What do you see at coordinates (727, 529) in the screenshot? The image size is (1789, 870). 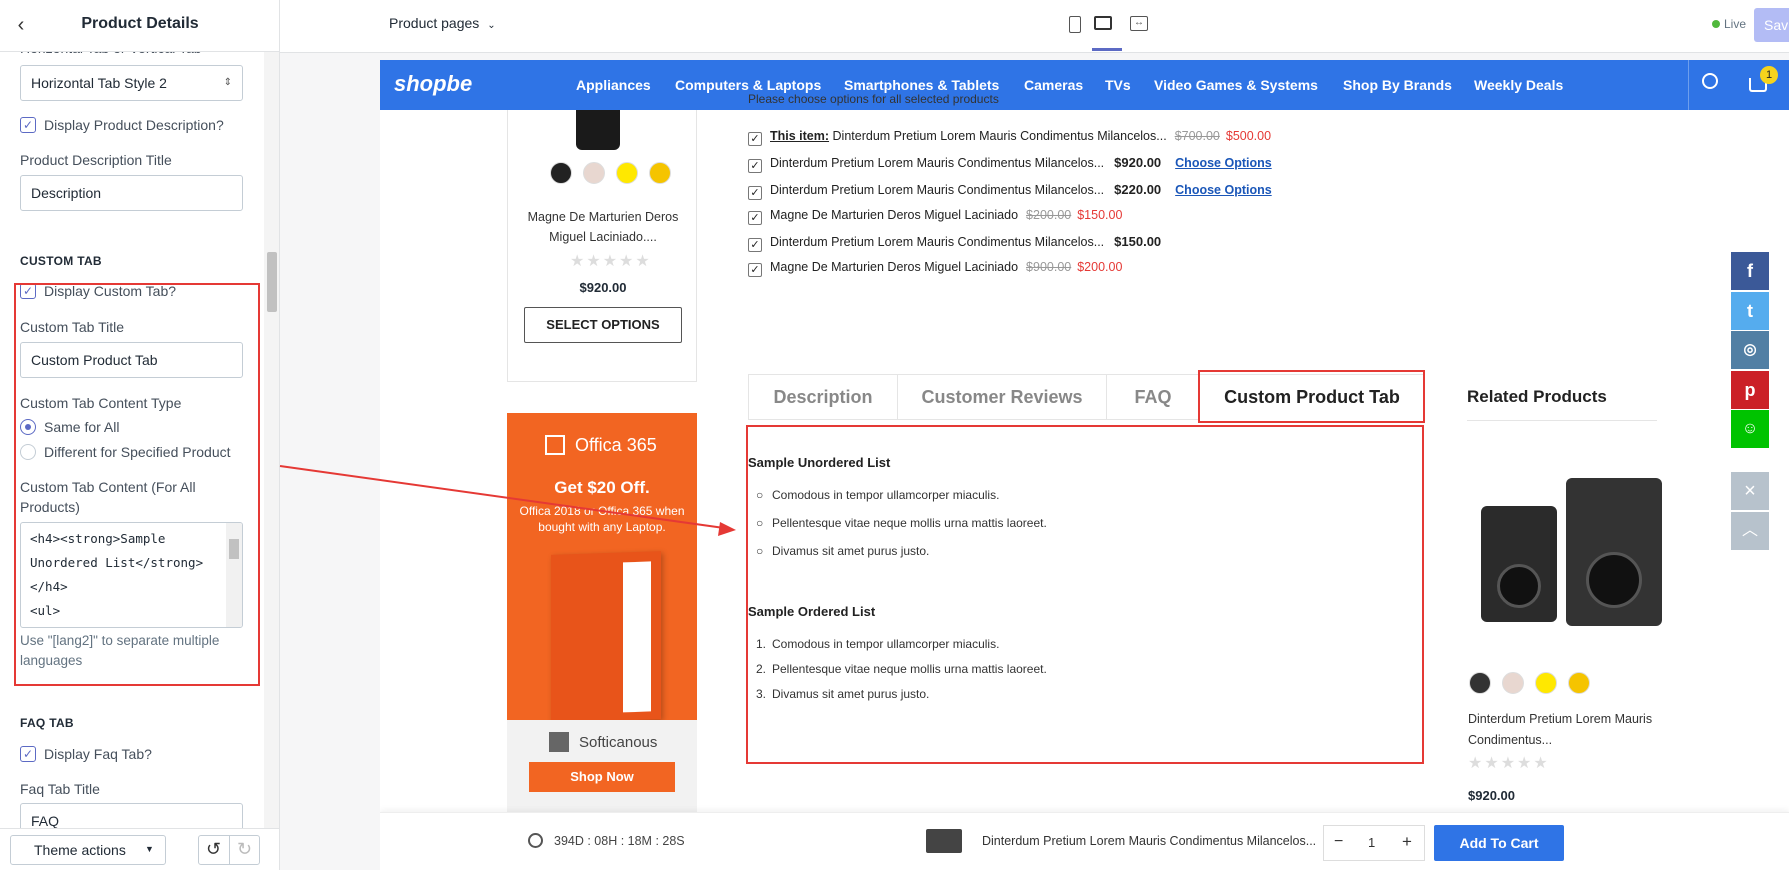 I see `arrow-head` at bounding box center [727, 529].